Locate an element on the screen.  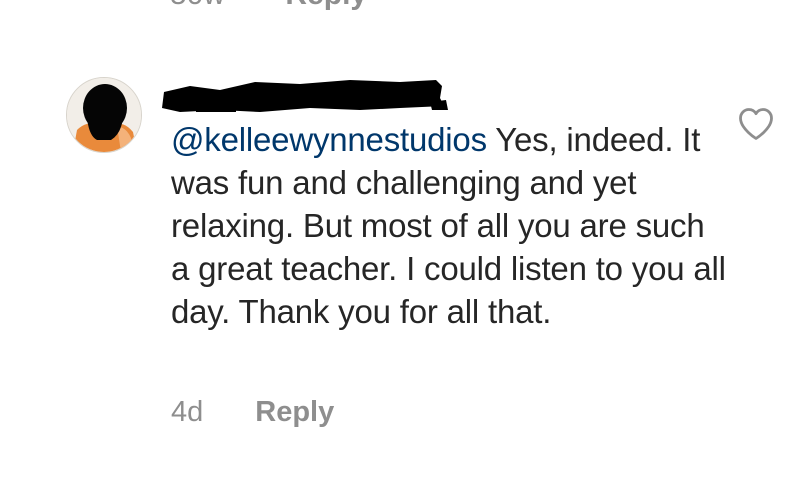
redaction-mark is located at coordinates (305, 96).